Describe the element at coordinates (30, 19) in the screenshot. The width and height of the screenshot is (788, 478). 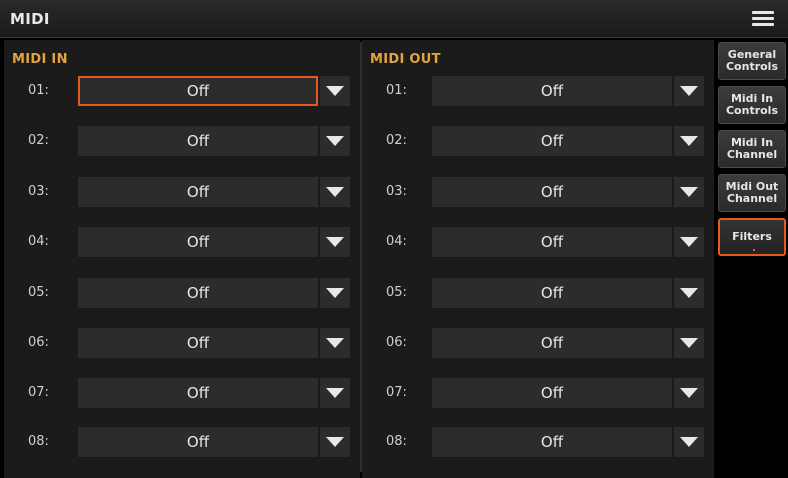
I see `page-title: MIDI` at that location.